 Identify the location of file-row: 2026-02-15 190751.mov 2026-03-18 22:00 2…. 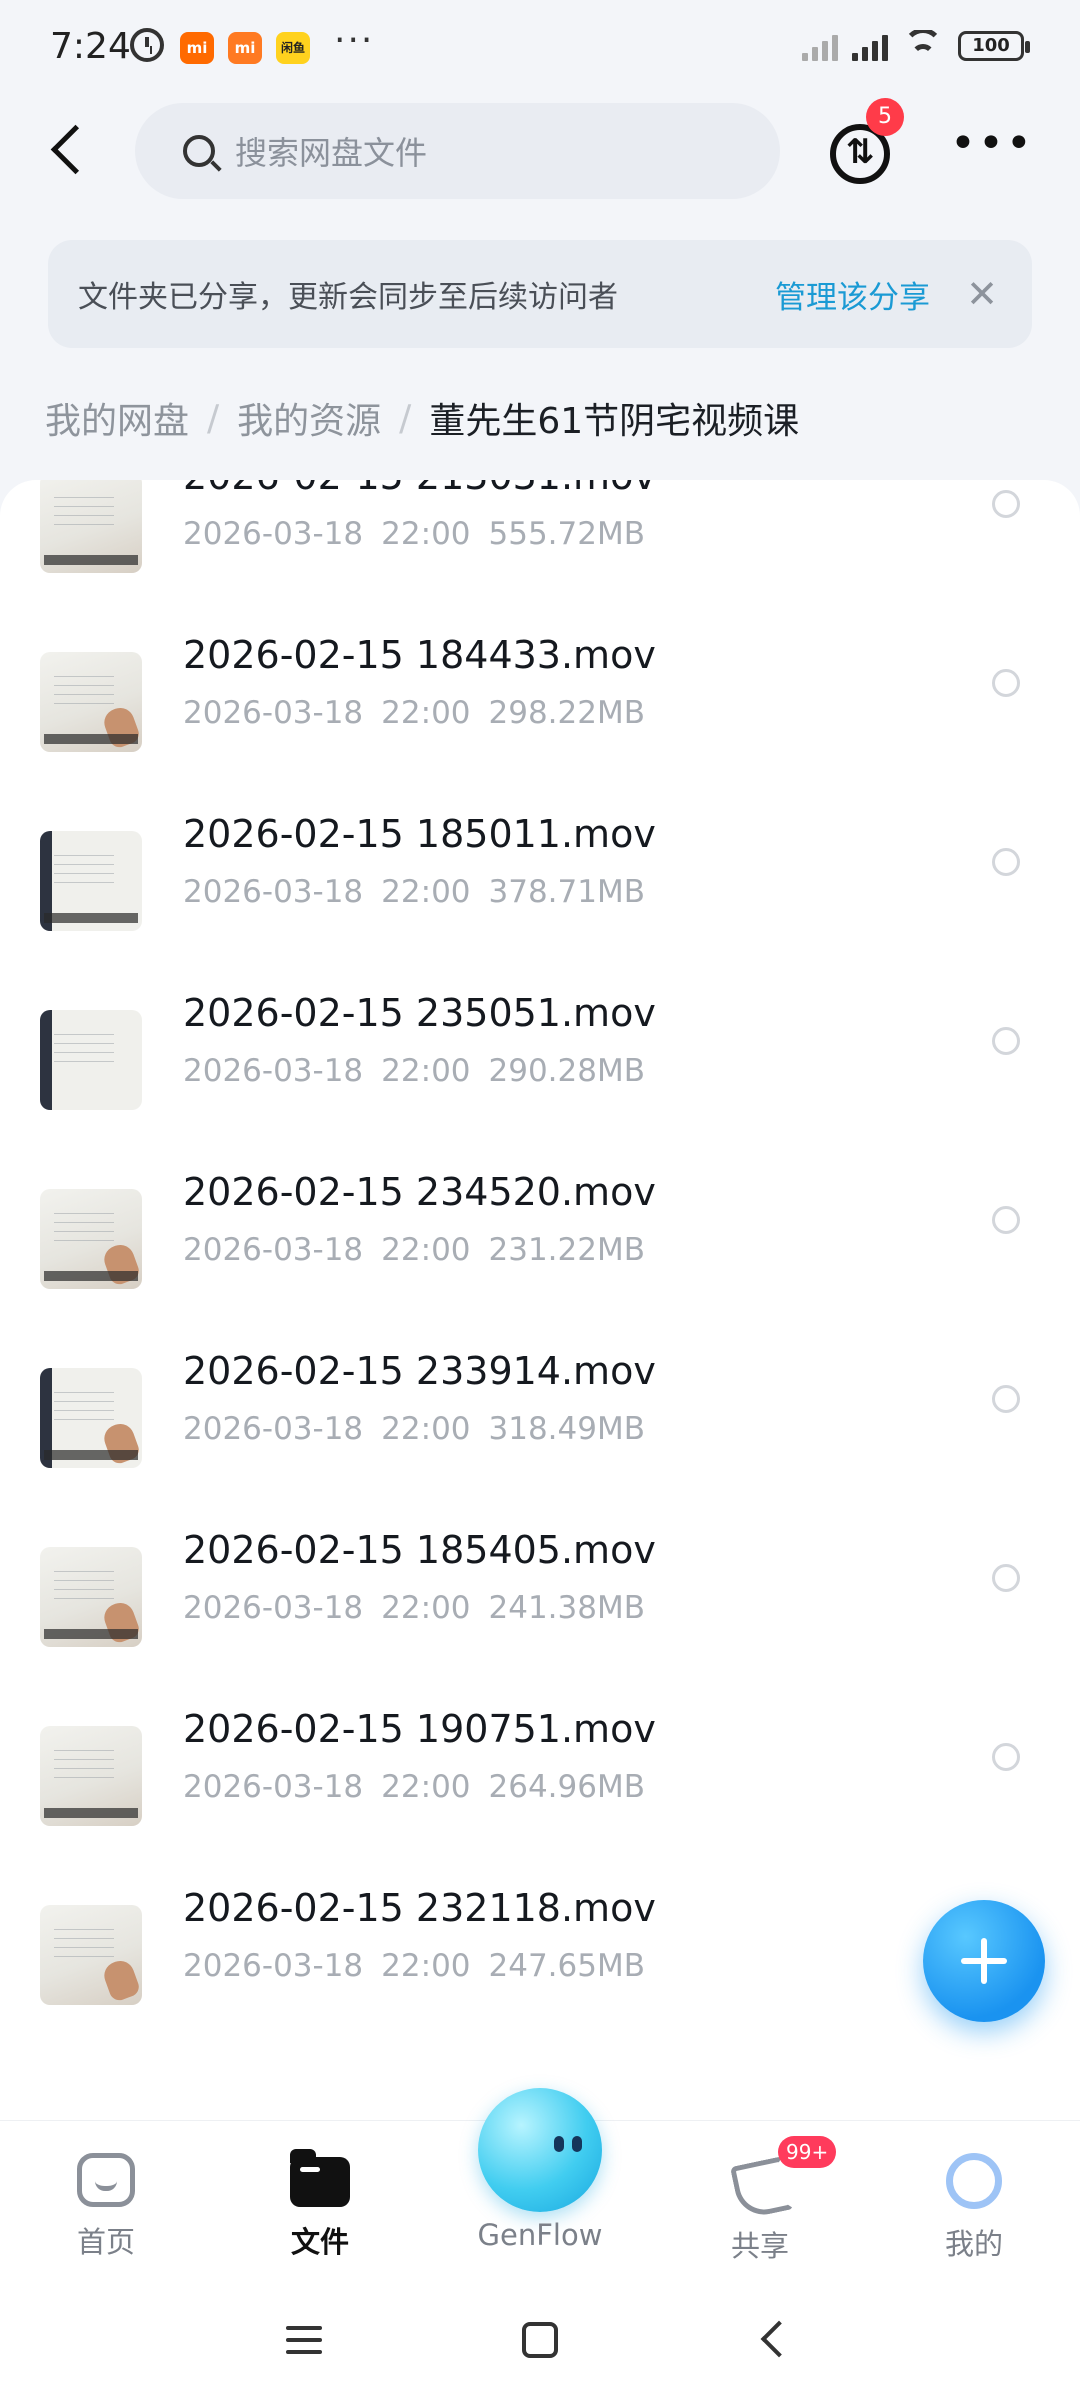
(540, 1786).